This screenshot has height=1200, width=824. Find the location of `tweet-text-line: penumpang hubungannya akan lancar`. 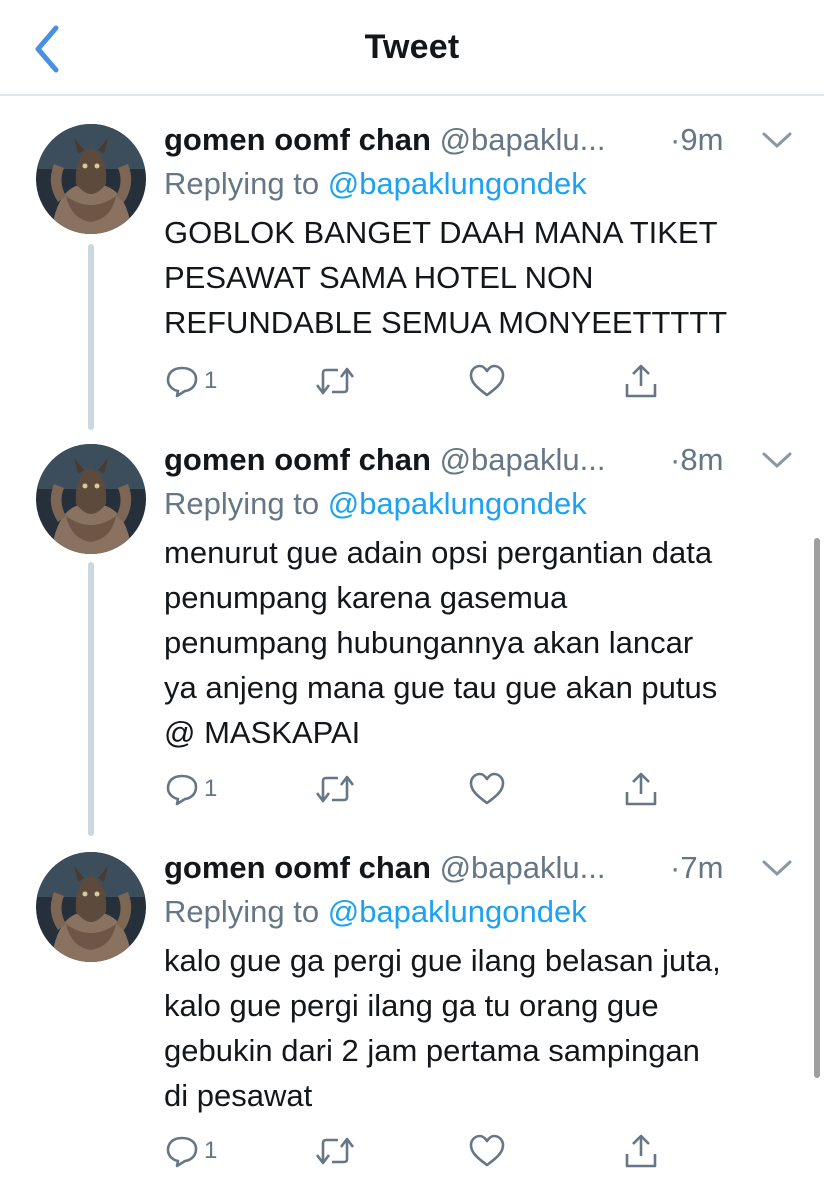

tweet-text-line: penumpang hubungannya akan lancar is located at coordinates (429, 642).